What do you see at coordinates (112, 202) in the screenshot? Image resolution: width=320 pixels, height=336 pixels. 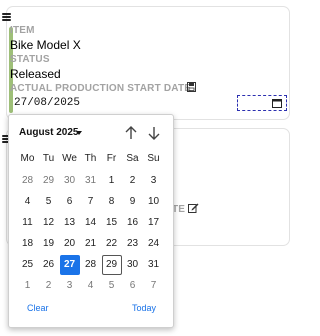 I see `calendar-day: 8` at bounding box center [112, 202].